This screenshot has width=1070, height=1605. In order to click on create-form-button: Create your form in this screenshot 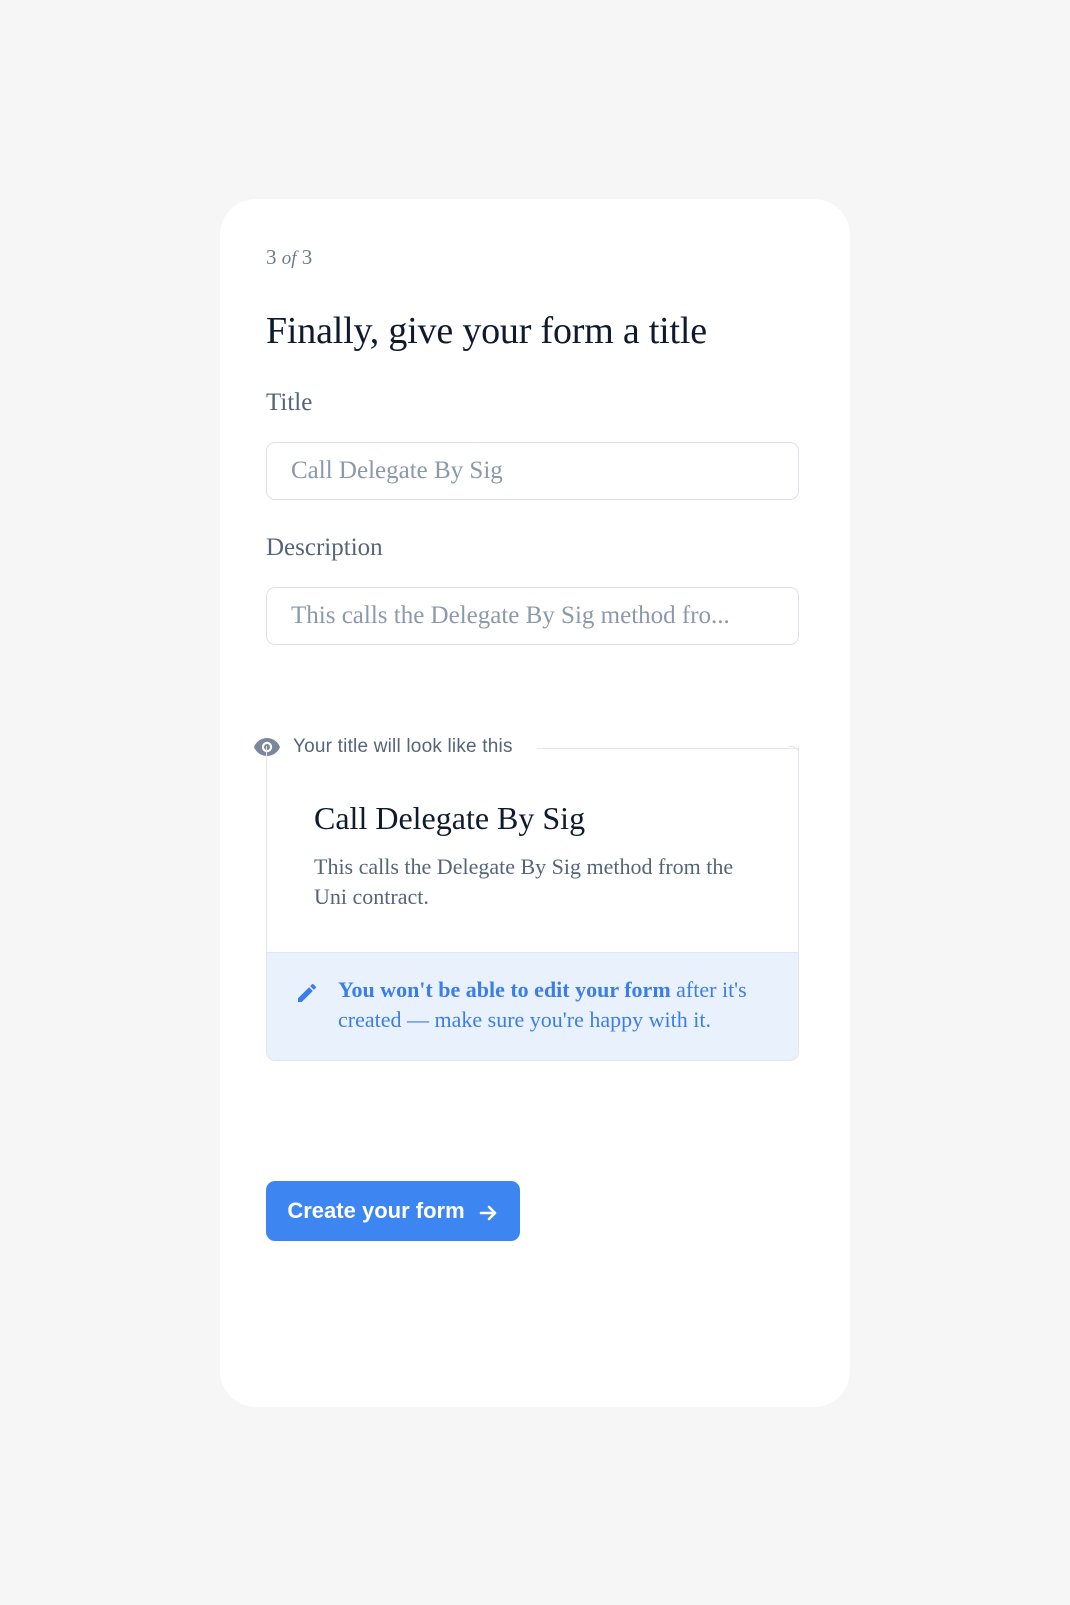, I will do `click(393, 1211)`.